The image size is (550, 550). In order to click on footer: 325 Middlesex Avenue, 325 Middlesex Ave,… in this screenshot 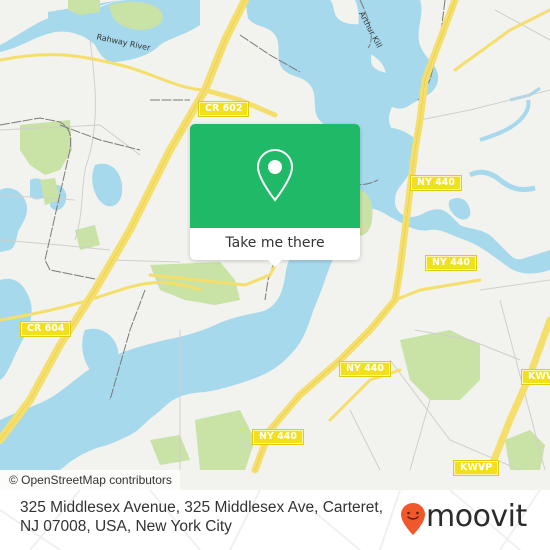, I will do `click(275, 520)`.